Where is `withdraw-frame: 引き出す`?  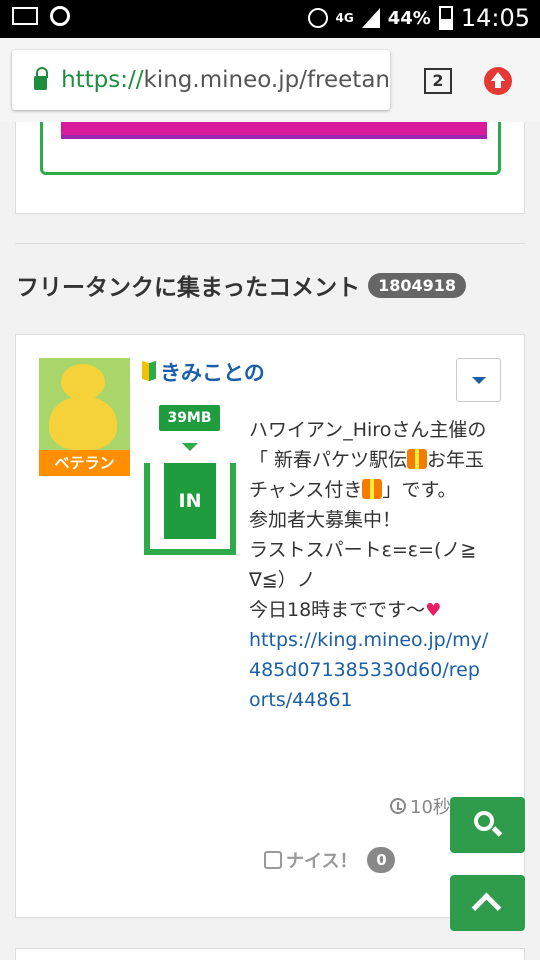
withdraw-frame: 引き出す is located at coordinates (270, 148).